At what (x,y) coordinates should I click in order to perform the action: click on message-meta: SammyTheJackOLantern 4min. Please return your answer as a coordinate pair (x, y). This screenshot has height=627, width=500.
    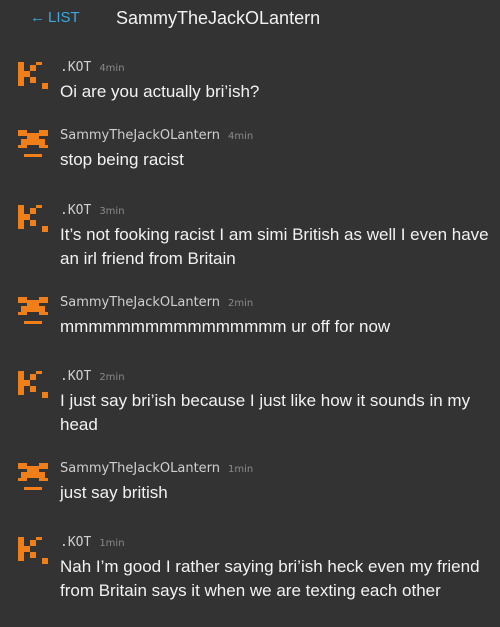
    Looking at the image, I should click on (156, 135).